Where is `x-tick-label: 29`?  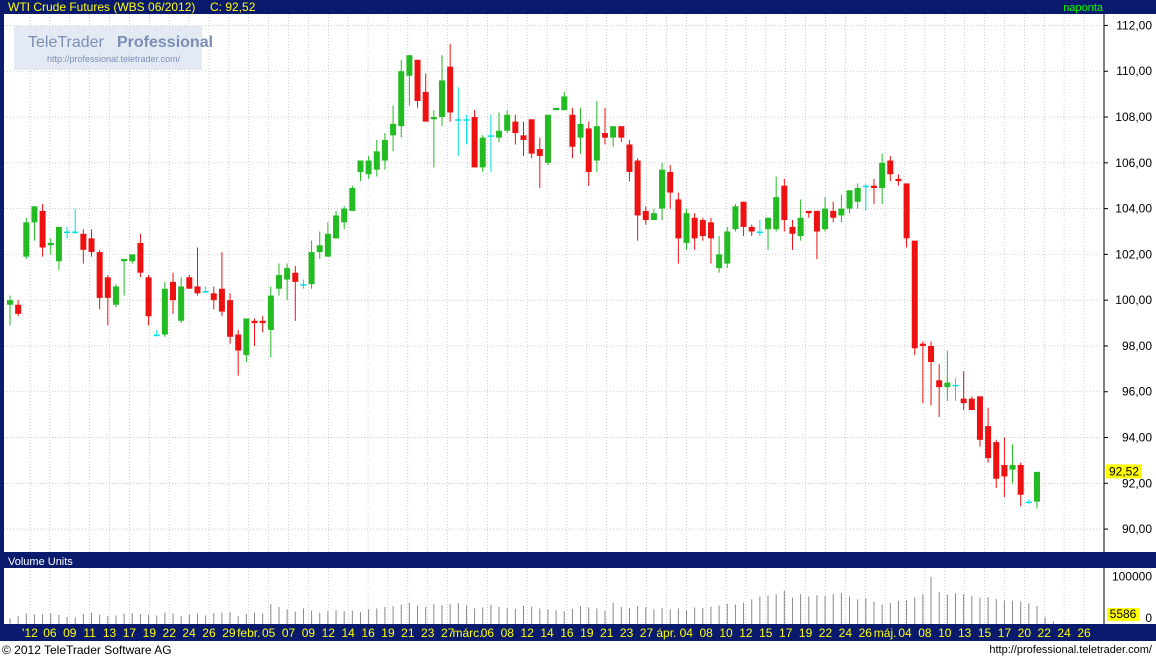
x-tick-label: 29 is located at coordinates (229, 633).